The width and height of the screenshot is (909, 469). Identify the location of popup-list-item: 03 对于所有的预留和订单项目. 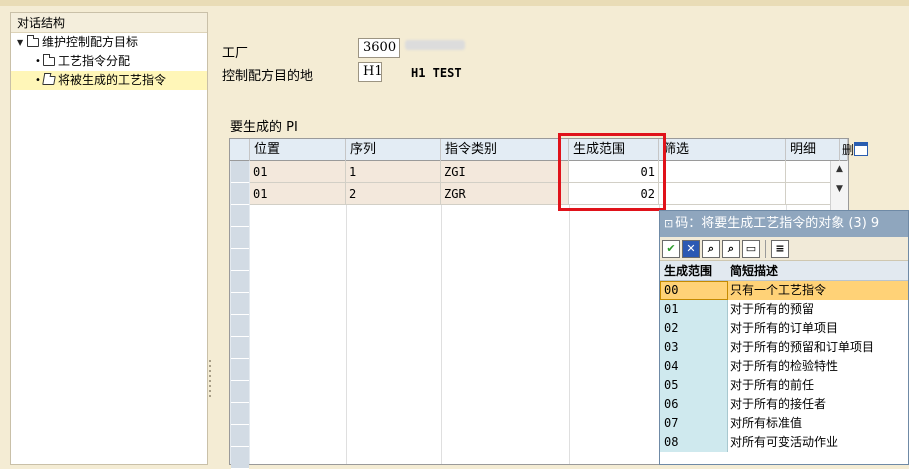
(784, 347).